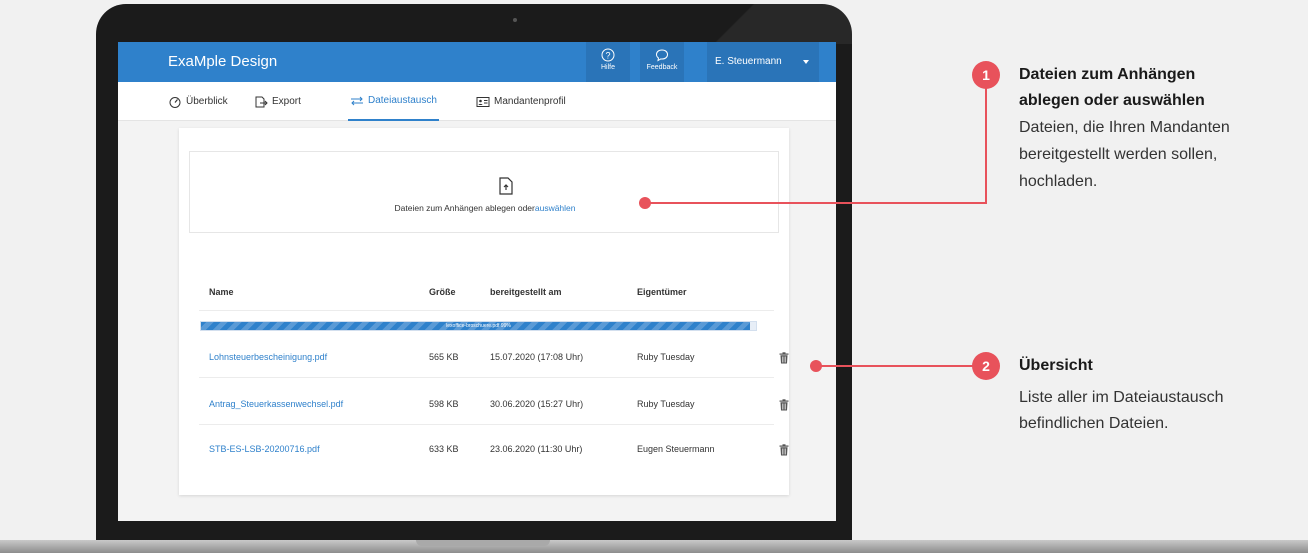 Image resolution: width=1308 pixels, height=553 pixels. I want to click on annotation-2-line, so click(896, 366).